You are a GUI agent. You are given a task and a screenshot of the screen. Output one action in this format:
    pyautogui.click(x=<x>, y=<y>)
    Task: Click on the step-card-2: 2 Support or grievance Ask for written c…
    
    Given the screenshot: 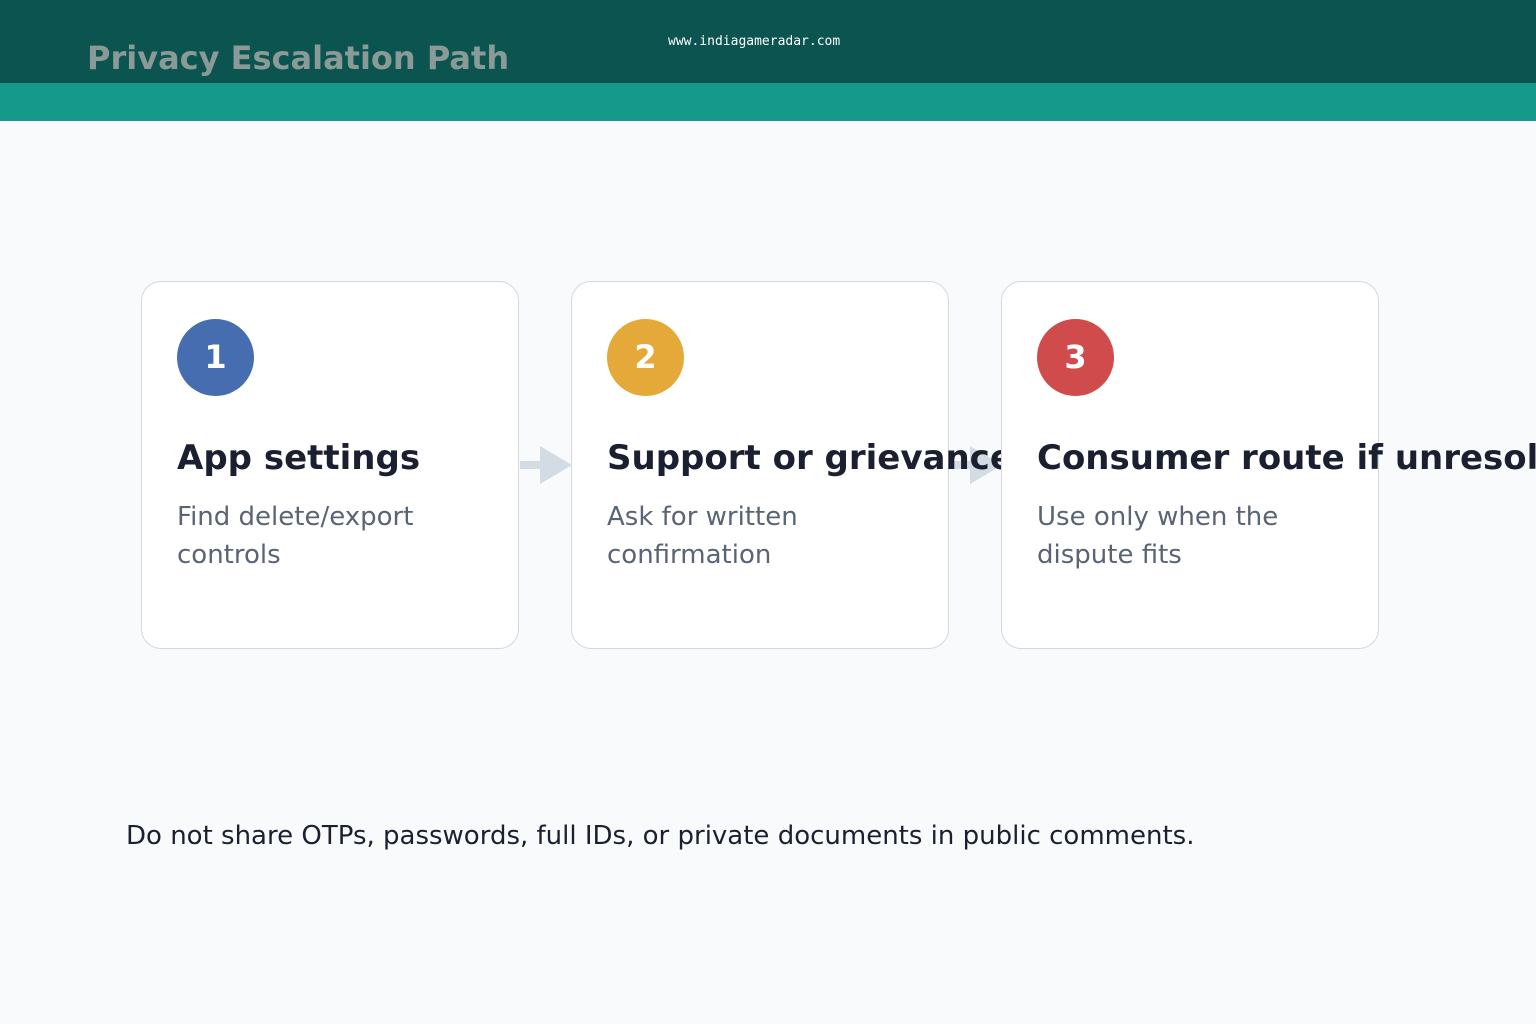 What is the action you would take?
    pyautogui.click(x=792, y=465)
    